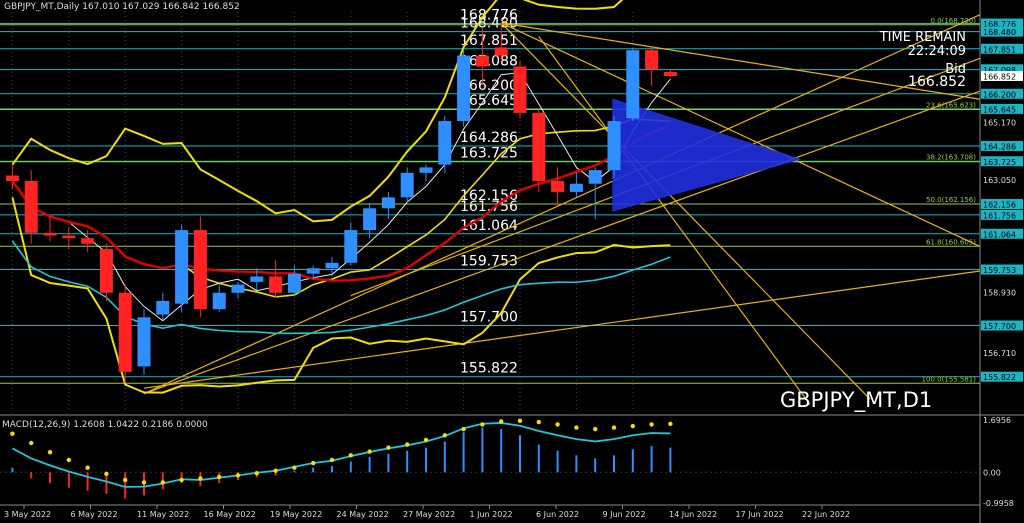 The width and height of the screenshot is (1024, 523). Describe the element at coordinates (27, 514) in the screenshot. I see `time-label: 3 May 2022` at that location.